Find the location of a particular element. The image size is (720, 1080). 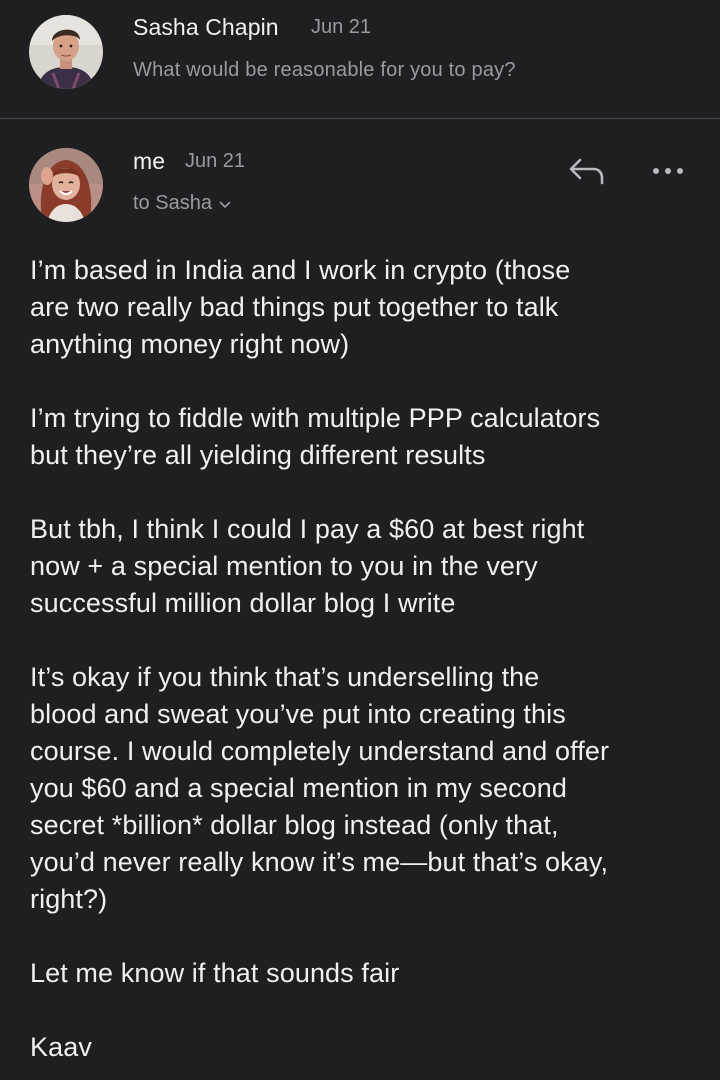

me-avatar-image is located at coordinates (66, 185).